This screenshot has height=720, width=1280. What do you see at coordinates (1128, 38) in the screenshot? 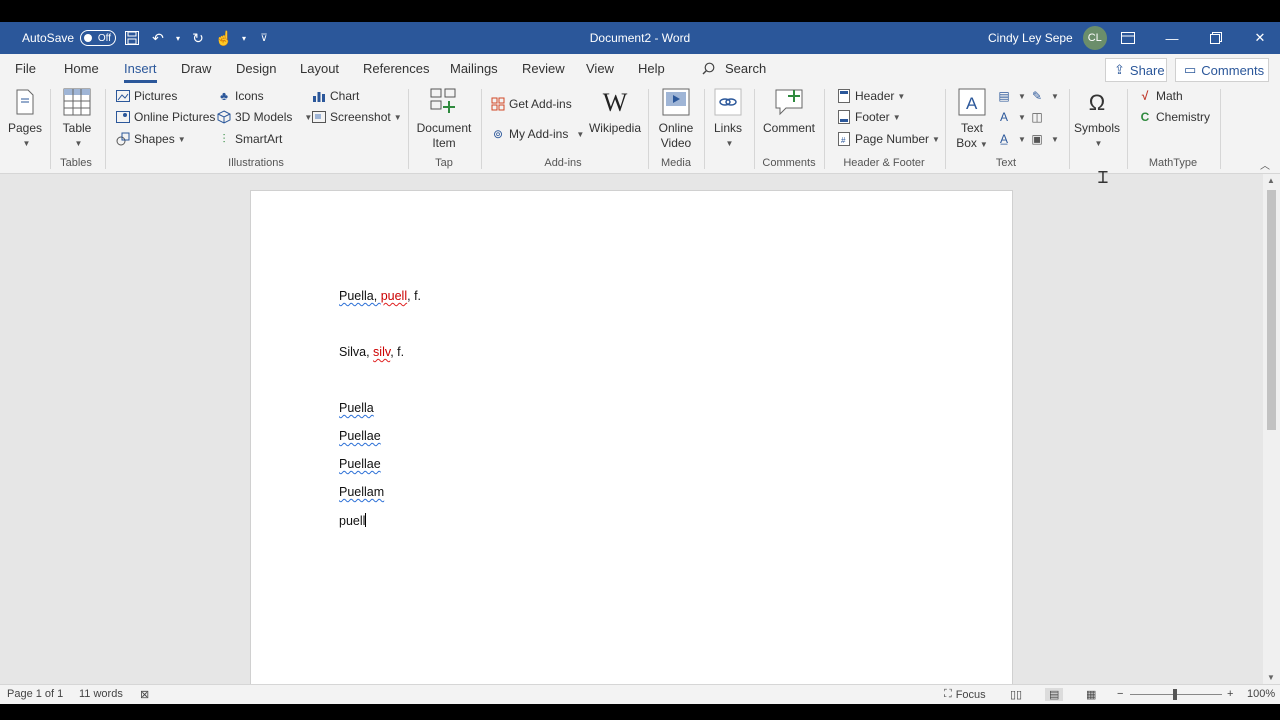
I see `ribbon-display-options-icon` at bounding box center [1128, 38].